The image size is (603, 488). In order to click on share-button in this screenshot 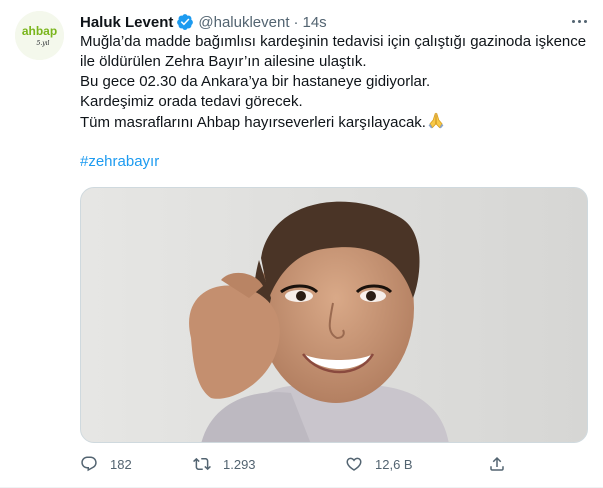, I will do `click(497, 464)`.